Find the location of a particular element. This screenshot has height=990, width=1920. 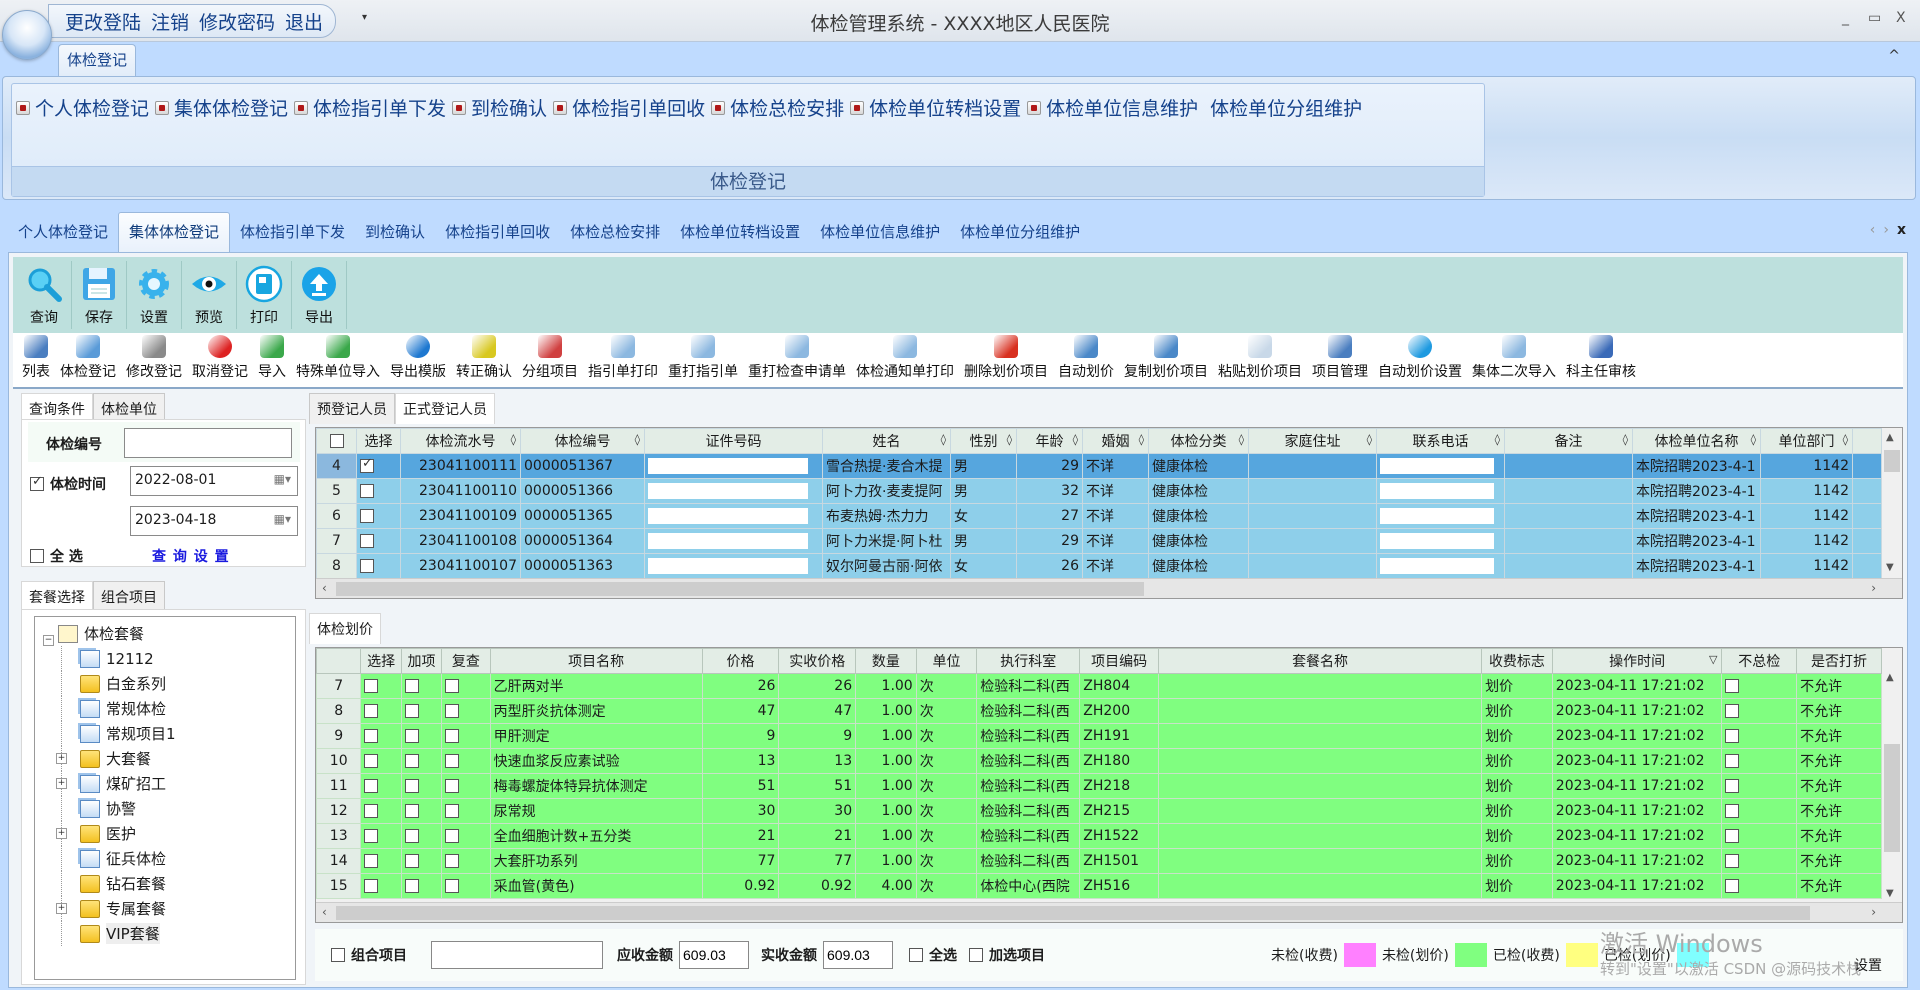

customize-qat-icon: ▾ is located at coordinates (364, 17).